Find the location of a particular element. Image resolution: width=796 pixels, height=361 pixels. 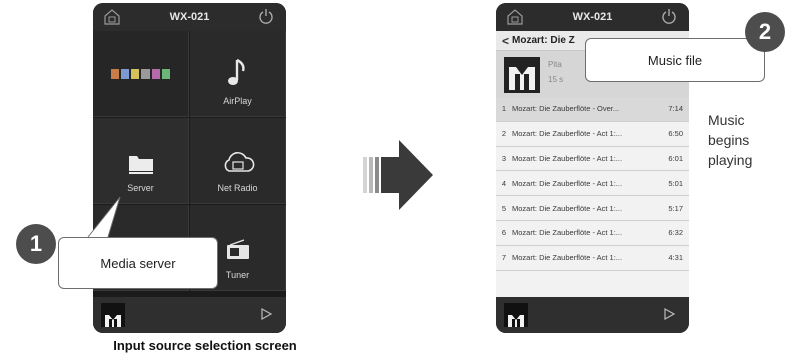

result-note-line: begins is located at coordinates (729, 140).